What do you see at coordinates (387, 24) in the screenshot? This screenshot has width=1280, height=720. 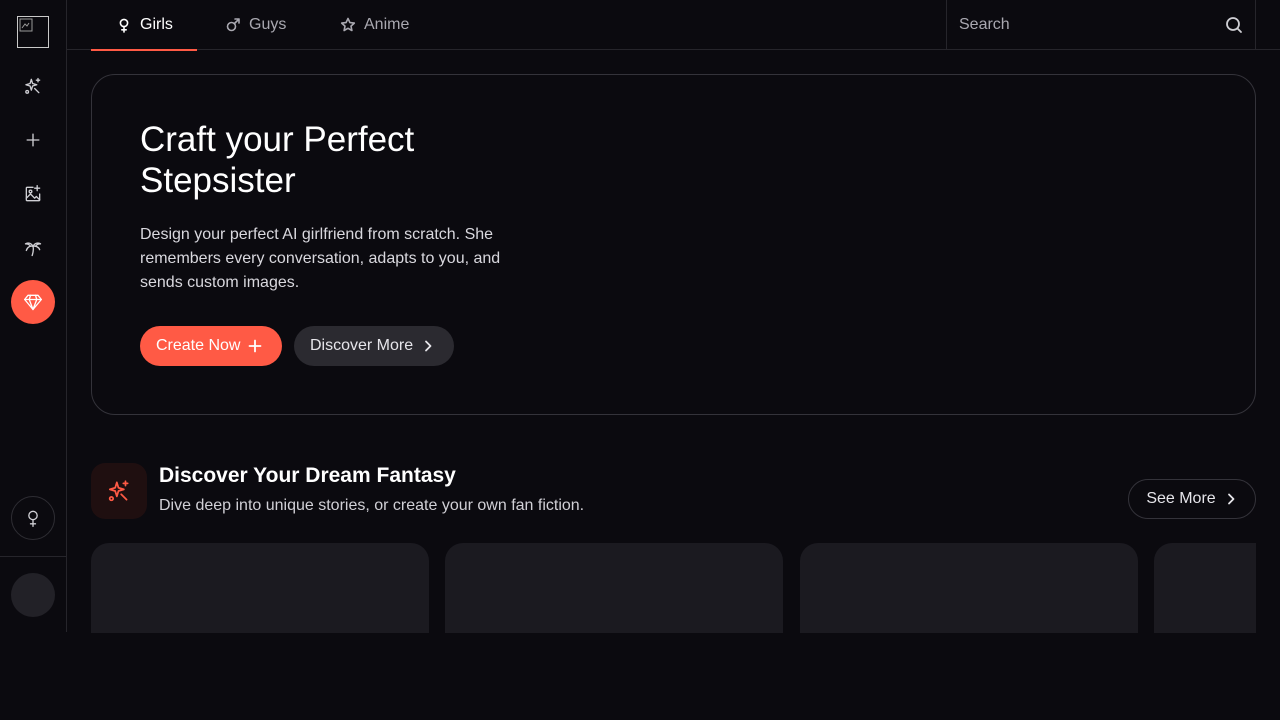 I see `tab-label: Anime` at bounding box center [387, 24].